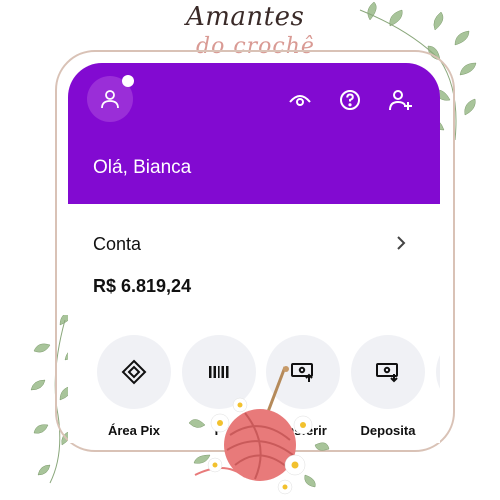 The image size is (500, 500). I want to click on pix-icon, so click(134, 372).